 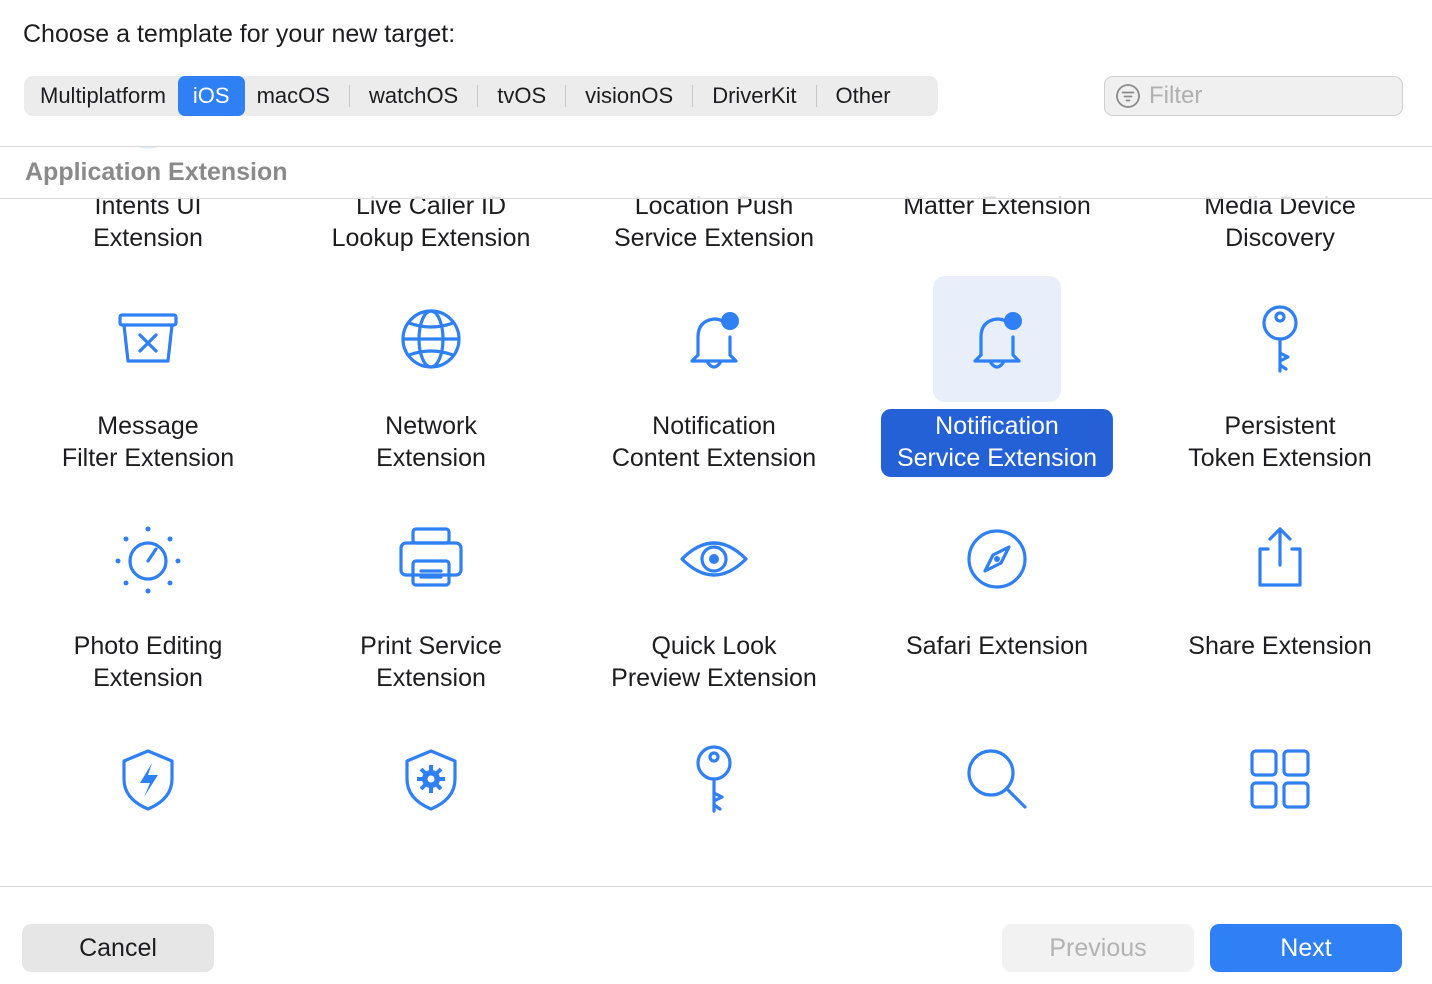 I want to click on template-label: Live Caller ID Lookup Extension, so click(x=431, y=223).